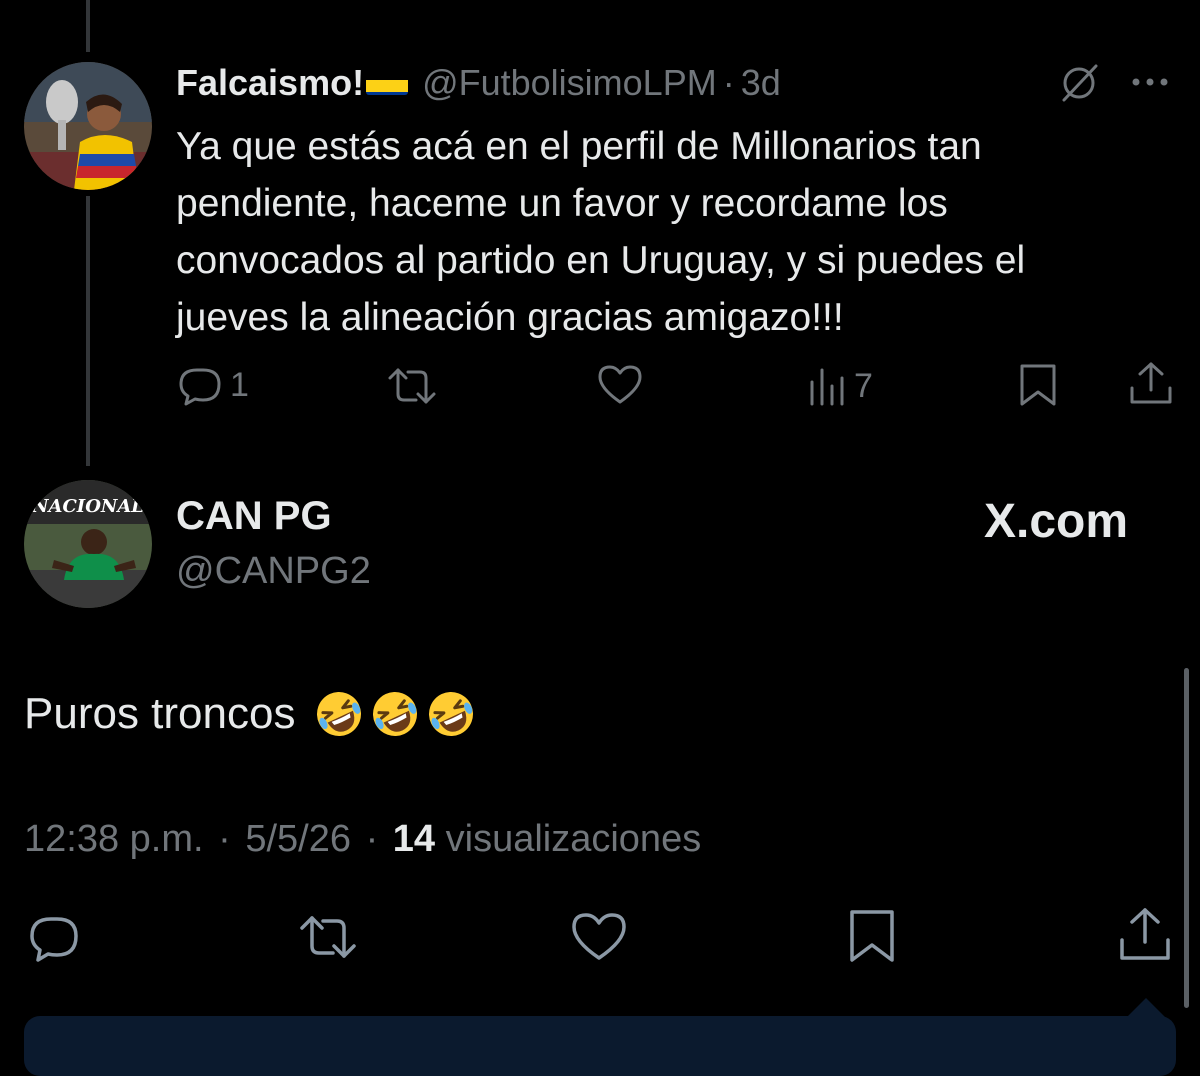  What do you see at coordinates (827, 387) in the screenshot?
I see `views-icon` at bounding box center [827, 387].